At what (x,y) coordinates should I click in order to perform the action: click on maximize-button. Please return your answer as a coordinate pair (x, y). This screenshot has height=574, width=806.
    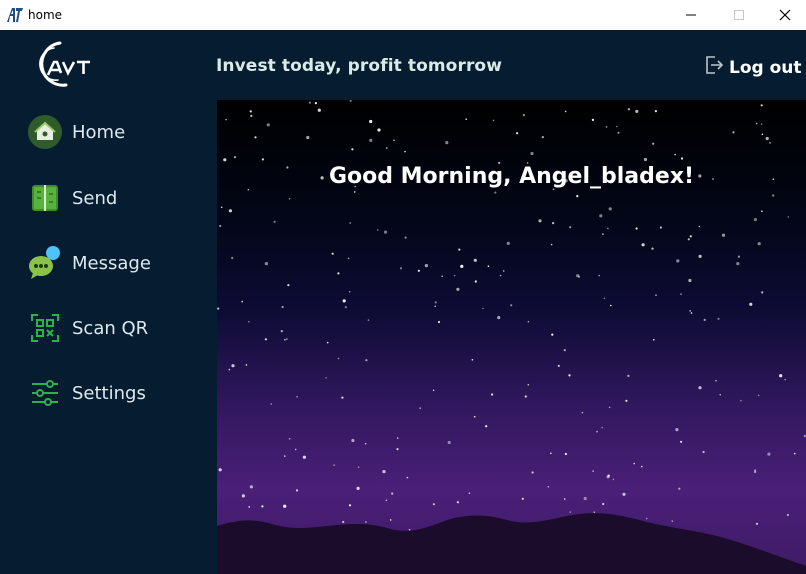
    Looking at the image, I should click on (739, 15).